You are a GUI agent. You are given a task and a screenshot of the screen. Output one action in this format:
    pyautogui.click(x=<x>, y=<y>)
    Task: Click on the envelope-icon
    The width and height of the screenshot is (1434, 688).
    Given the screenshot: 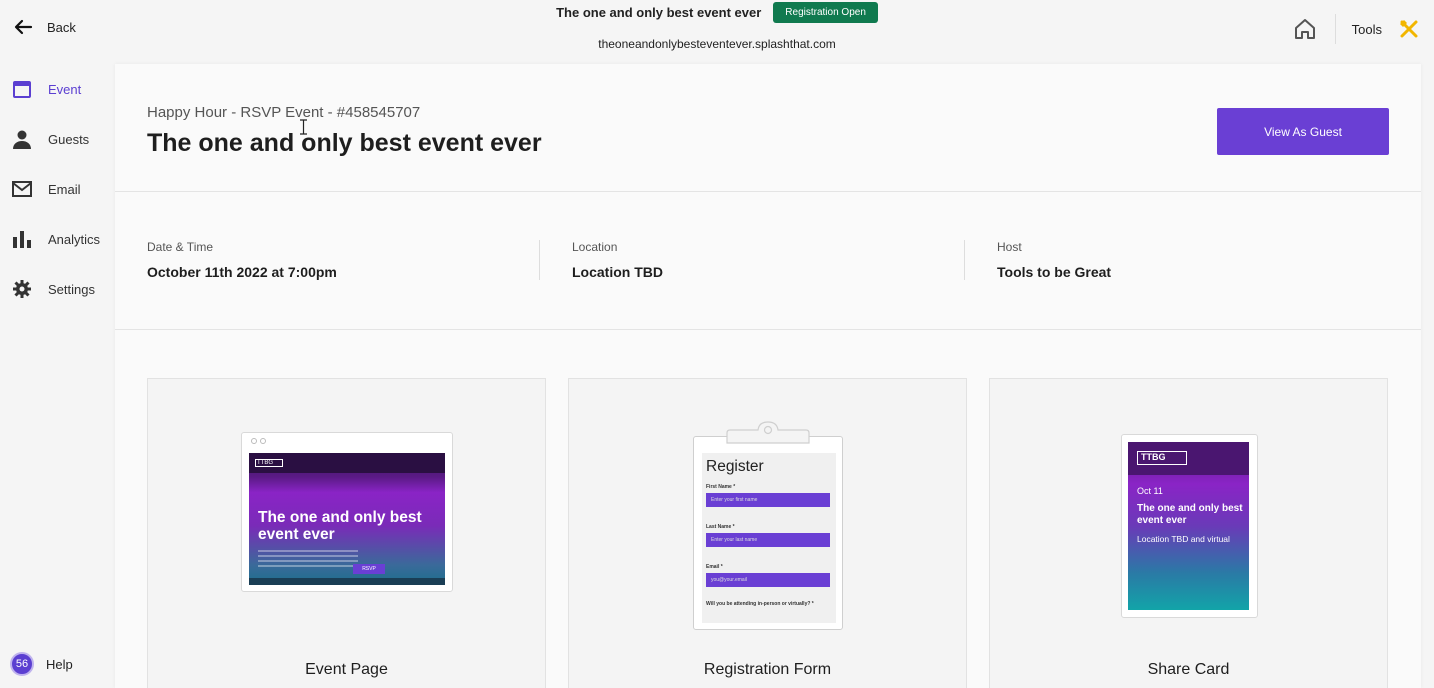 What is the action you would take?
    pyautogui.click(x=22, y=189)
    